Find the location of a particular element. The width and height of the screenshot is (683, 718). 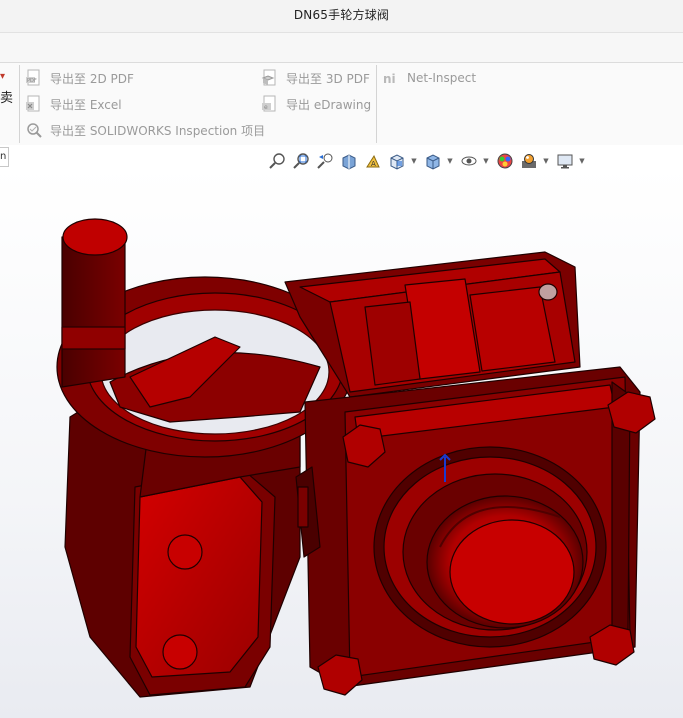

svg-text: e is located at coordinates (266, 107).